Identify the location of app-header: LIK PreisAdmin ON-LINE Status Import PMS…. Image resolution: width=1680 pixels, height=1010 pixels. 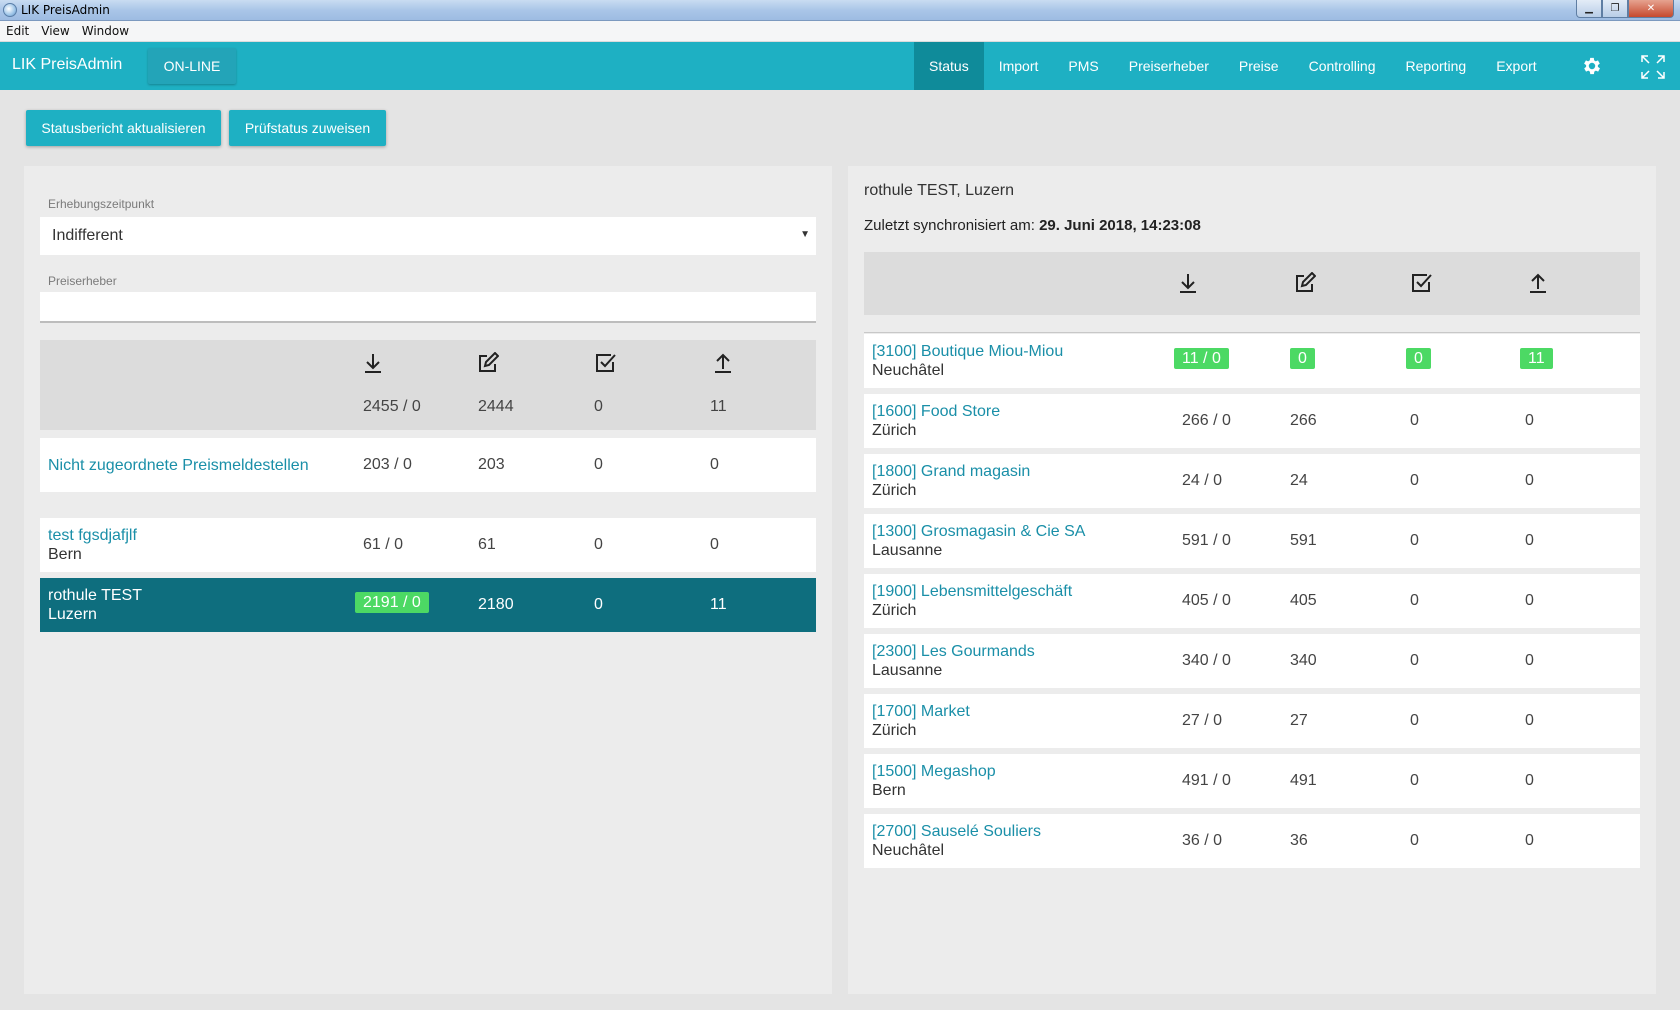
(840, 66).